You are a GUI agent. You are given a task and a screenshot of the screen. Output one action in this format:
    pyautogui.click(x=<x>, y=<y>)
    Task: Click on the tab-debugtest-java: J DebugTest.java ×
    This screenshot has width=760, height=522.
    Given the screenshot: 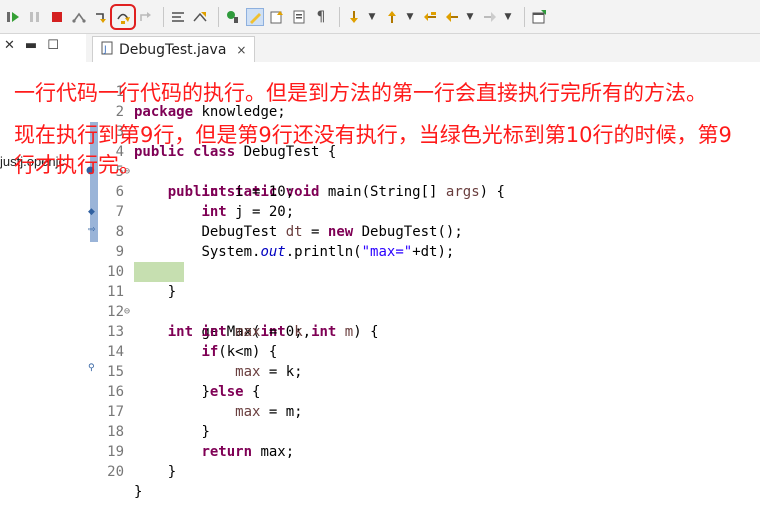 What is the action you would take?
    pyautogui.click(x=174, y=49)
    